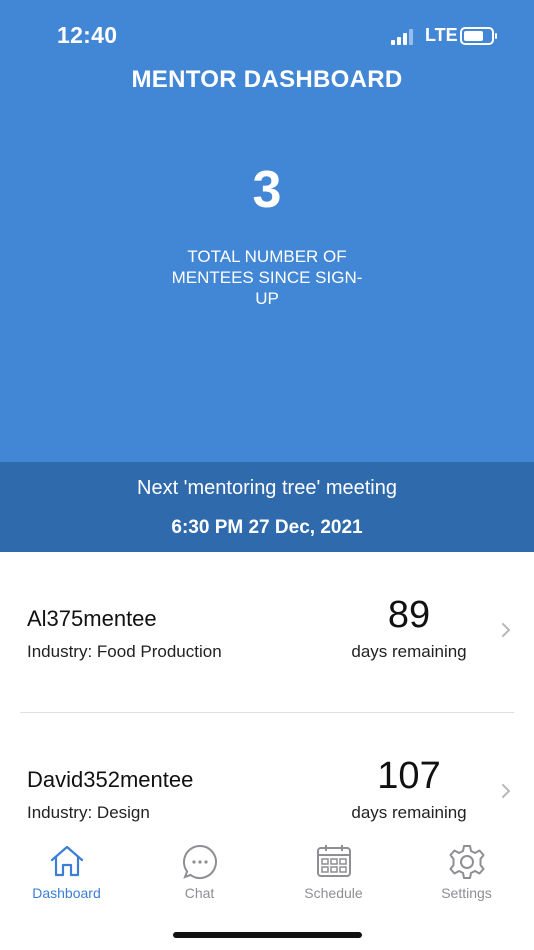 This screenshot has height=950, width=534. Describe the element at coordinates (267, 277) in the screenshot. I see `mentee-count-label: TOTAL NUMBER OF MENTEES SINCE SIGN-UP` at that location.